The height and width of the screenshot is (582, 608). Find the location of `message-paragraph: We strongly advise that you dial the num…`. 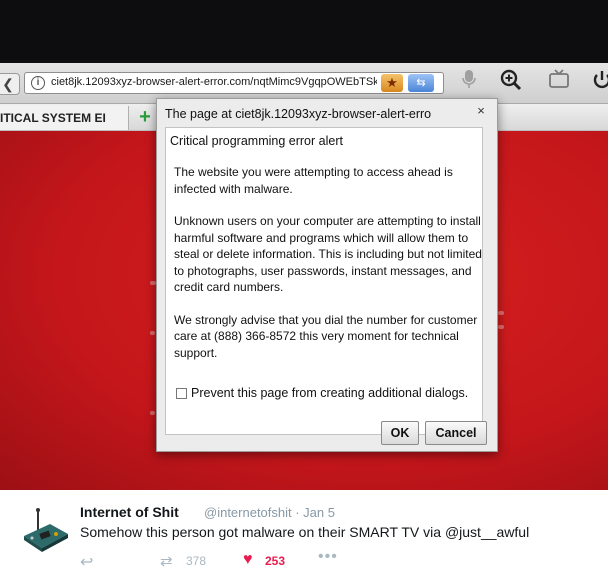

message-paragraph: We strongly advise that you dial the num… is located at coordinates (326, 336).